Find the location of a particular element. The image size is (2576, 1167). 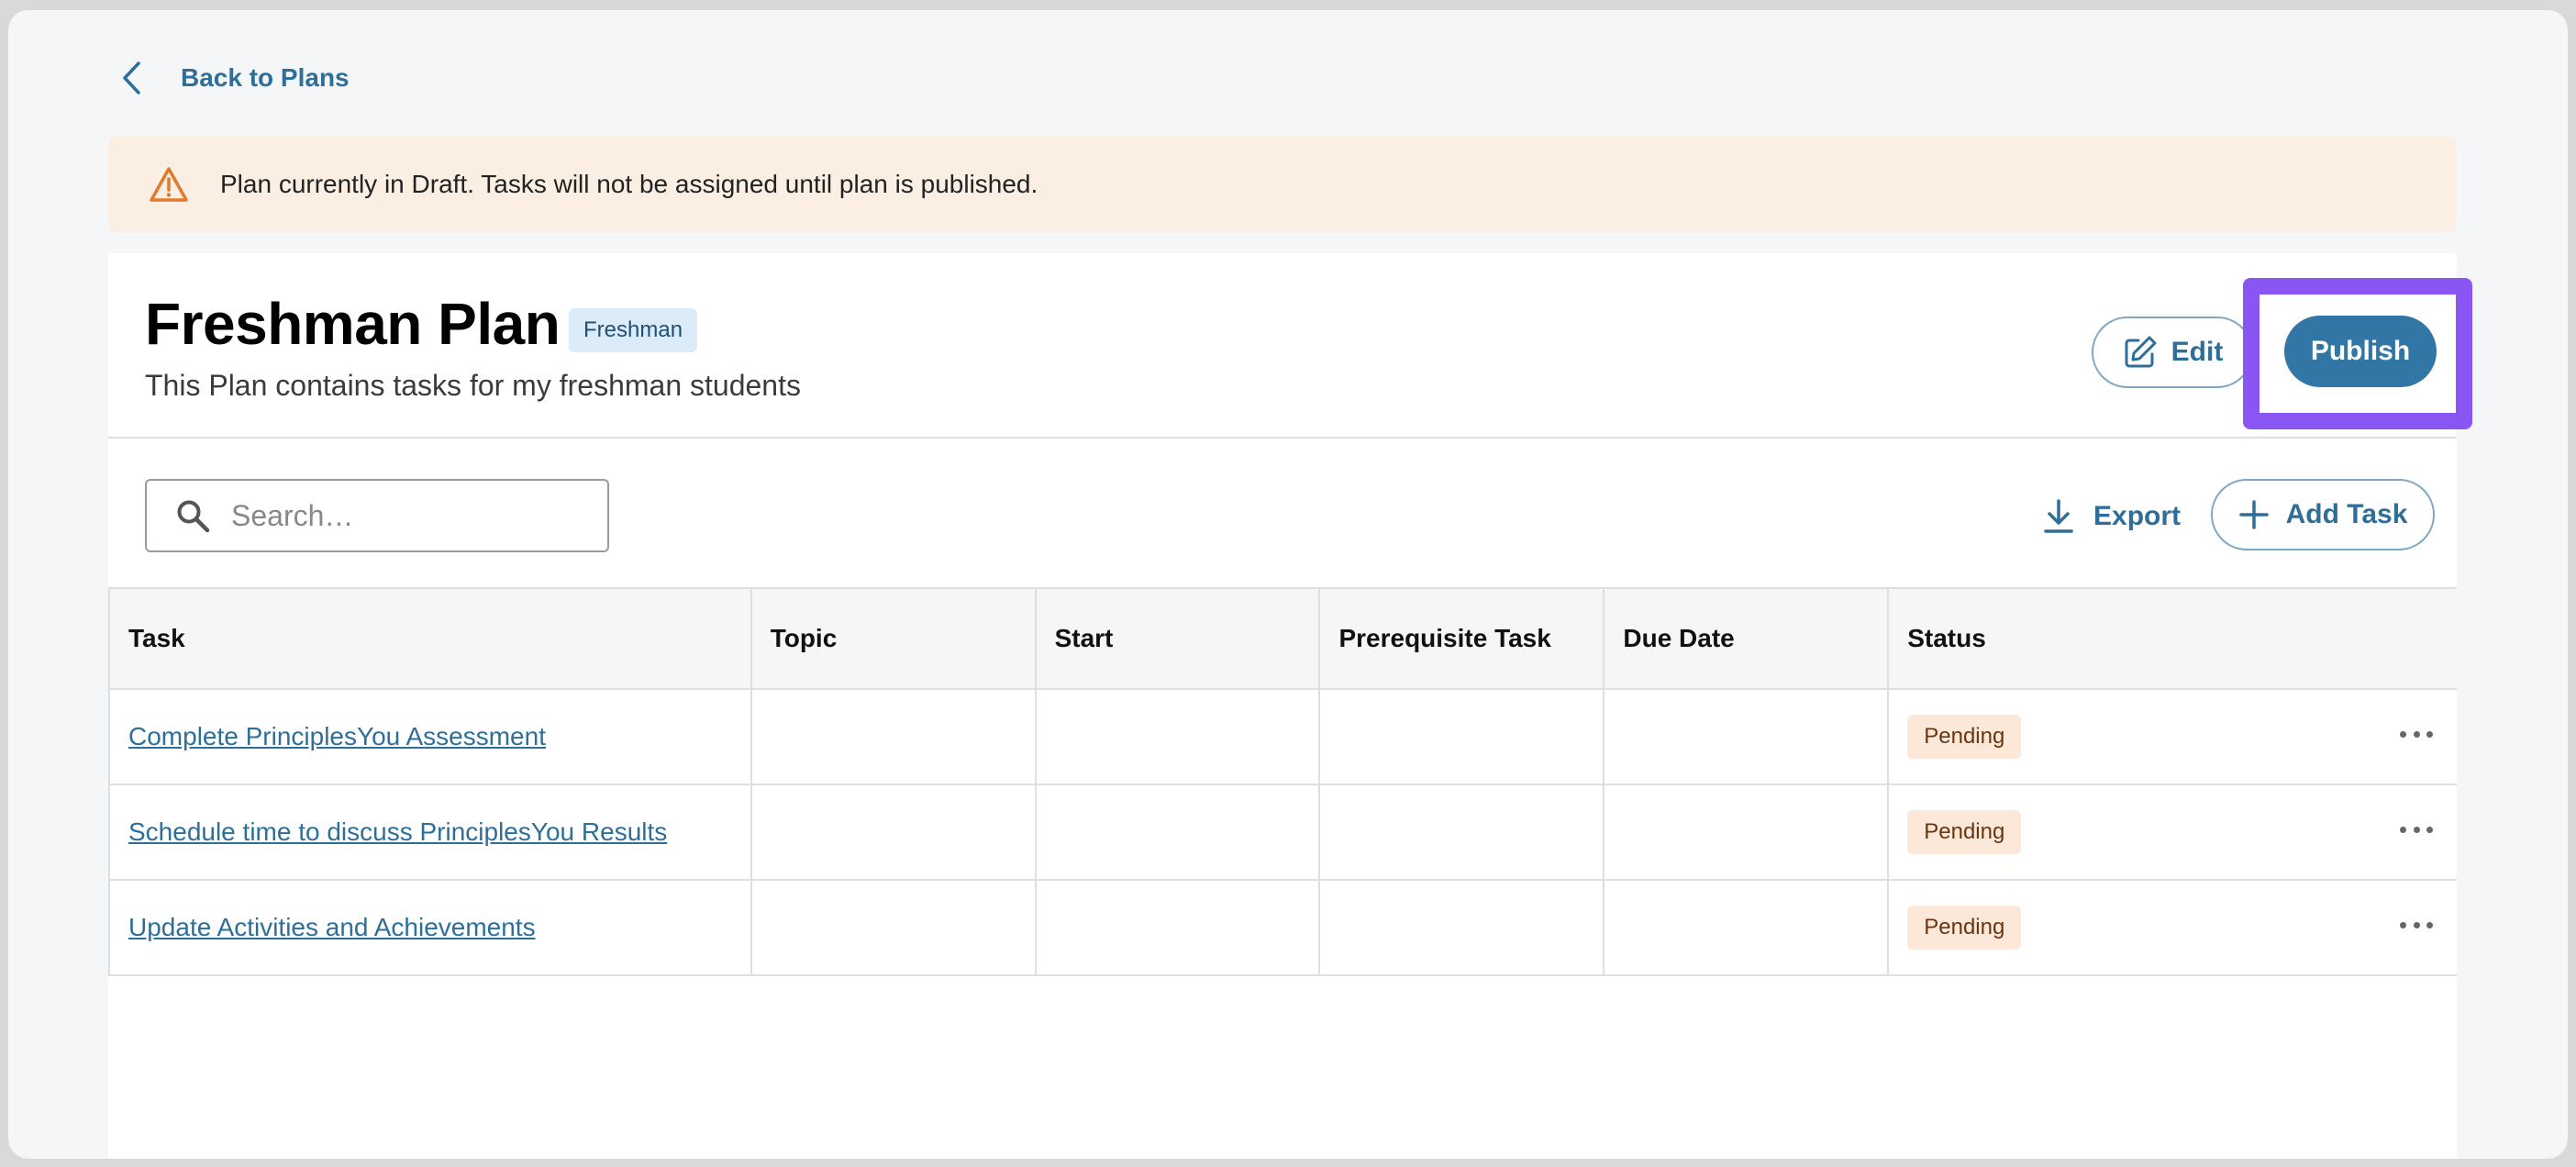

page-title: Freshman Plan is located at coordinates (353, 324).